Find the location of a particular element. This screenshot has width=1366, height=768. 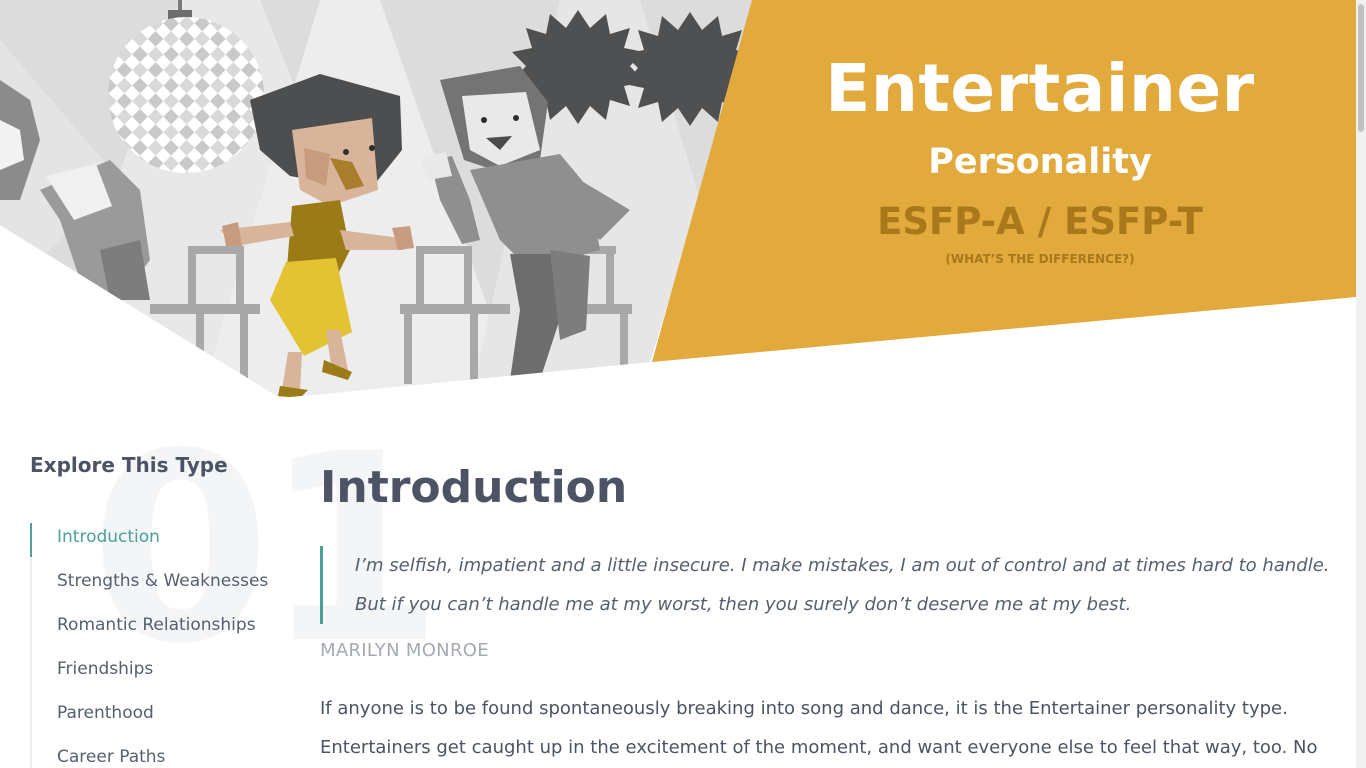

sidebar-item-strengths-weaknesses: Strengths & Weaknesses is located at coordinates (166, 591).